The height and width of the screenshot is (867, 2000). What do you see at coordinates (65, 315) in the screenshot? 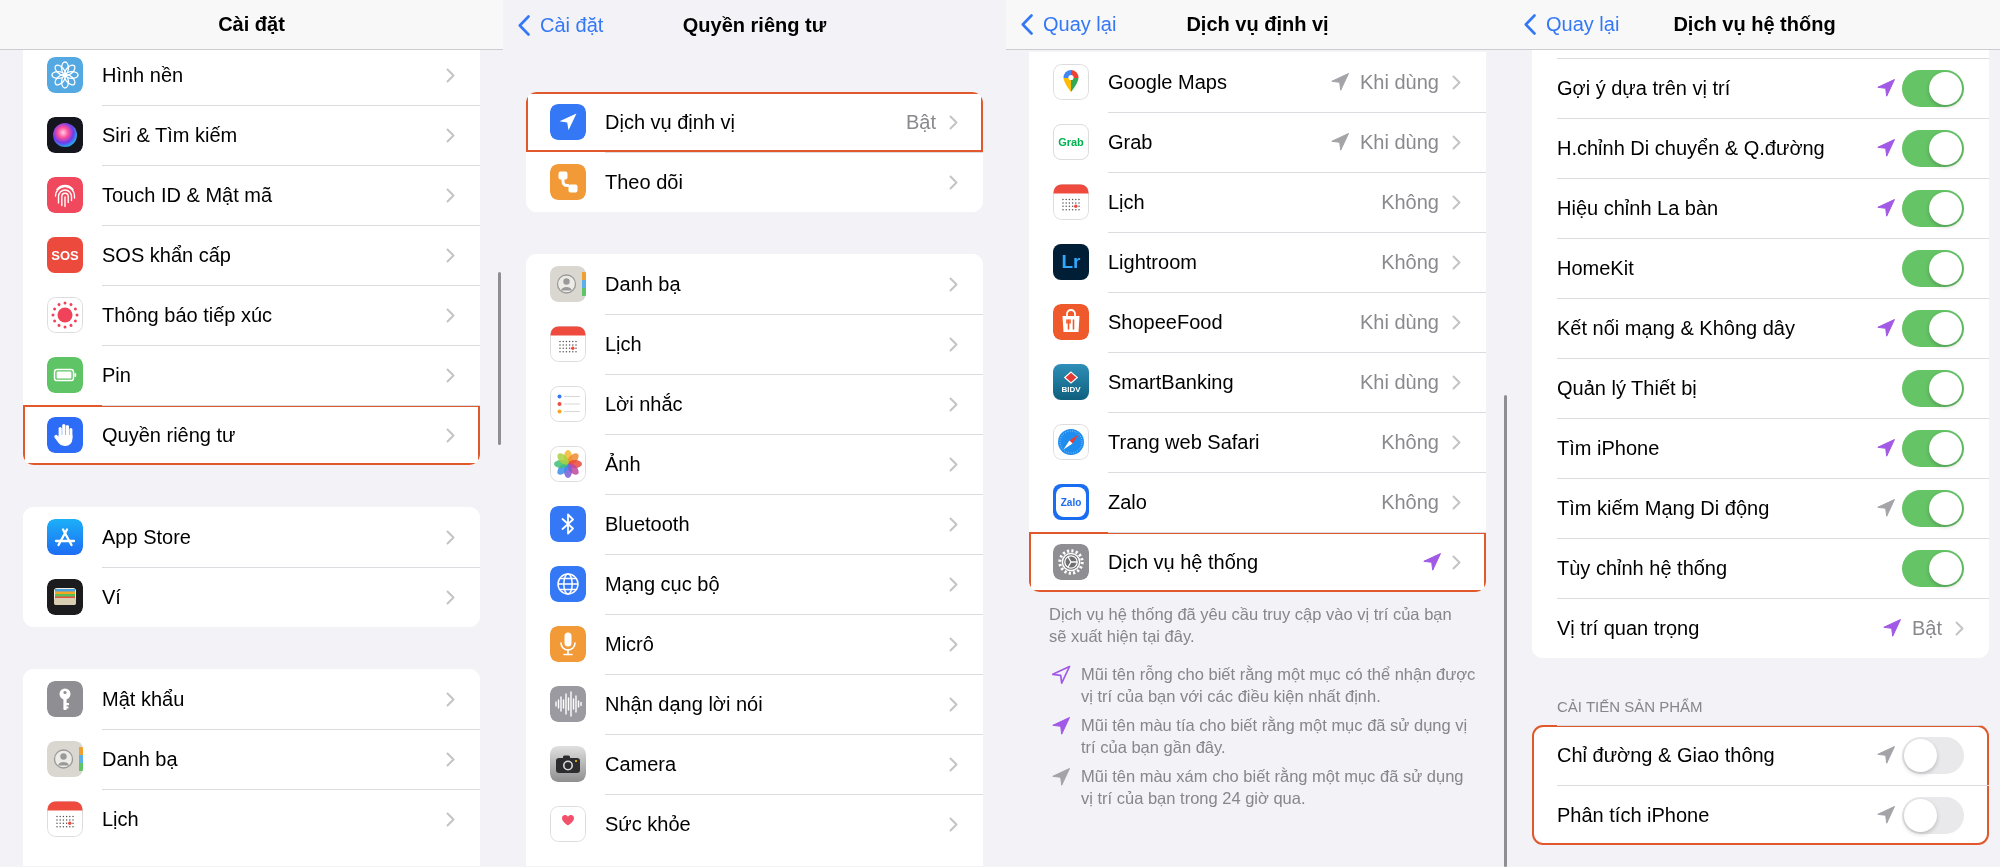
I see `dot-ring-icon` at bounding box center [65, 315].